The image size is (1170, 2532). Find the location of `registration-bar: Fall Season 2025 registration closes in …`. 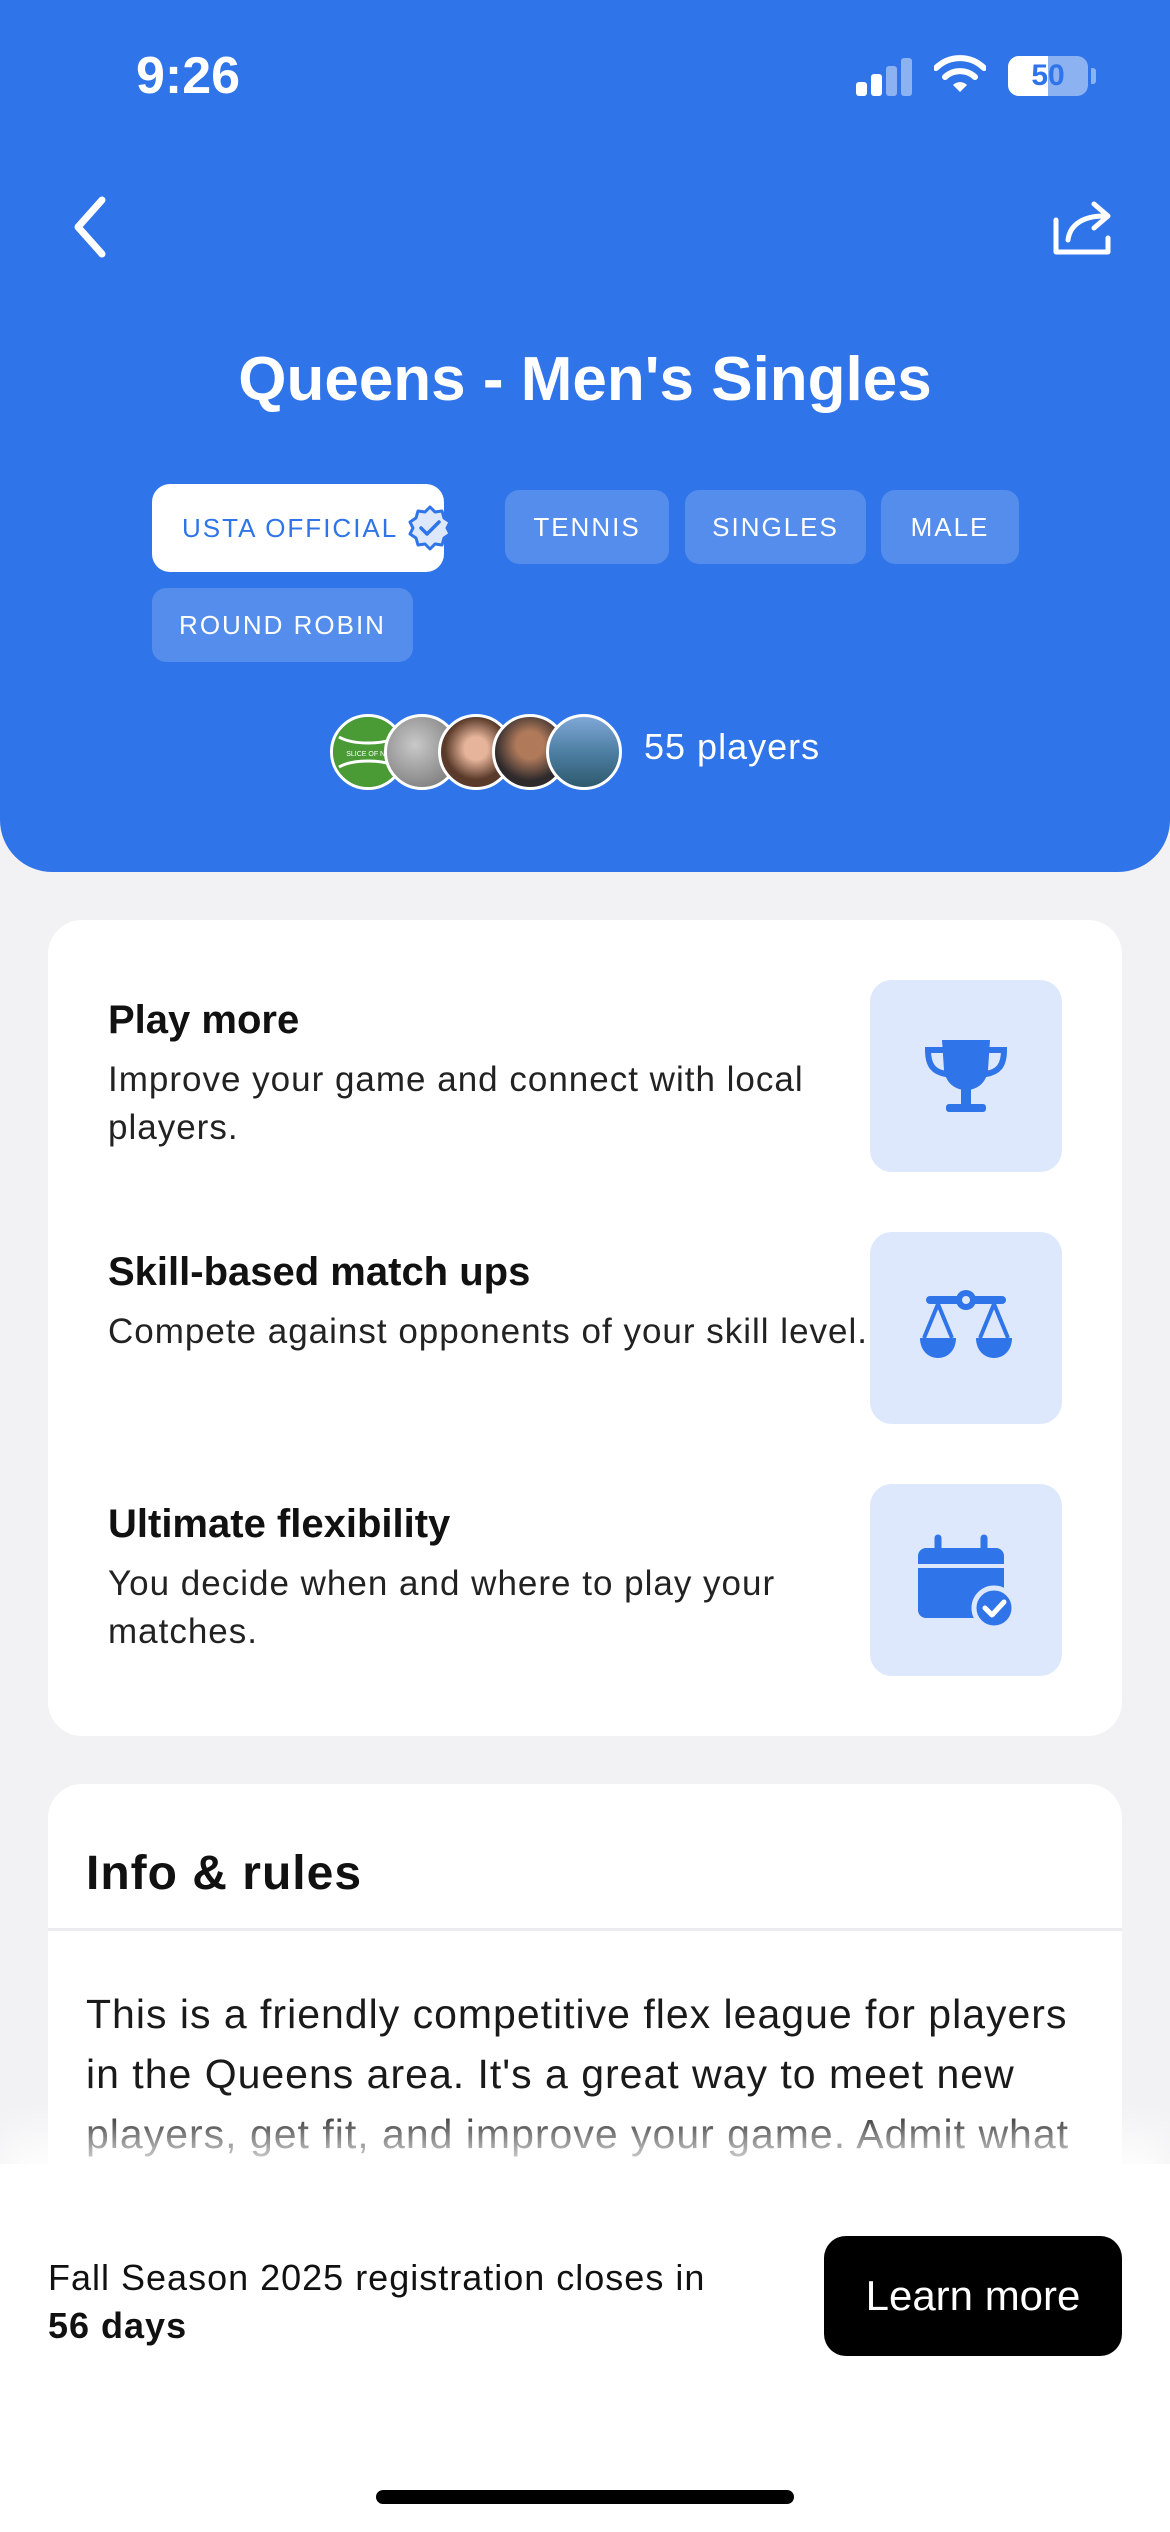

registration-bar: Fall Season 2025 registration closes in … is located at coordinates (585, 2348).